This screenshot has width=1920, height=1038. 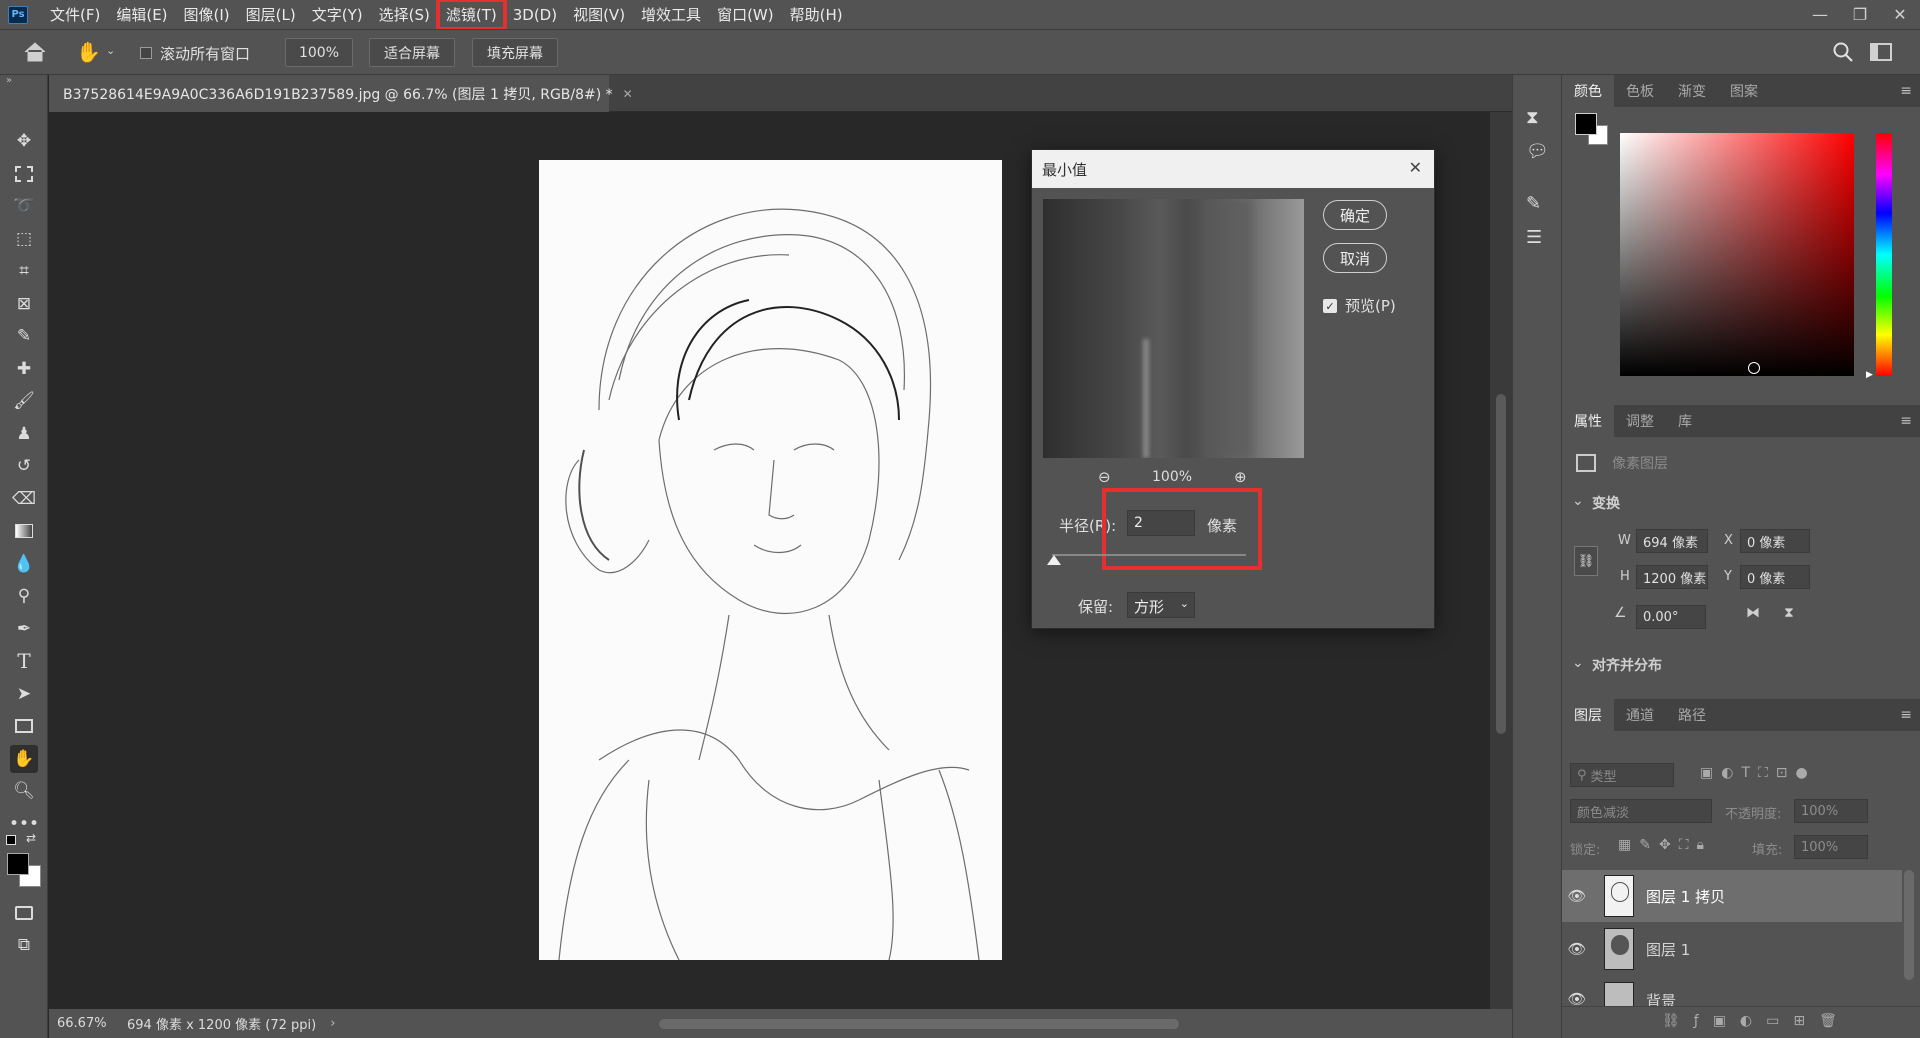 What do you see at coordinates (24, 945) in the screenshot?
I see `screen-mode-icon: ⧉` at bounding box center [24, 945].